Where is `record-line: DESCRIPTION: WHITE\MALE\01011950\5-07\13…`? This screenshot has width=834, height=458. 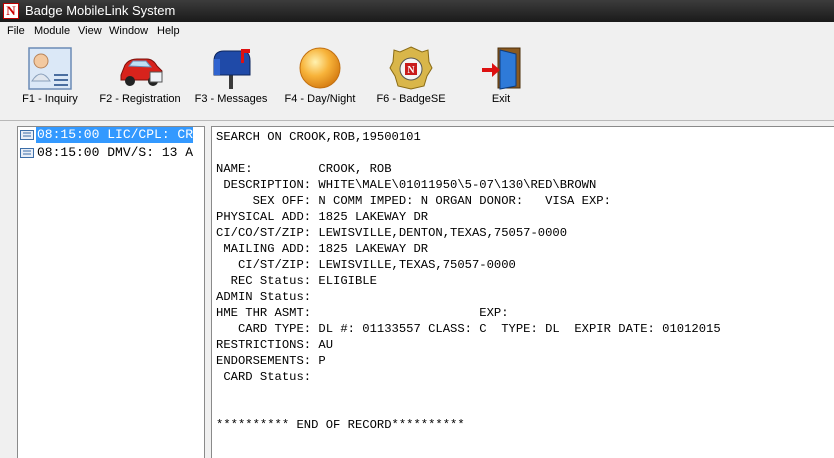
record-line: DESCRIPTION: WHITE\MALE\01011950\5-07\13… is located at coordinates (406, 185).